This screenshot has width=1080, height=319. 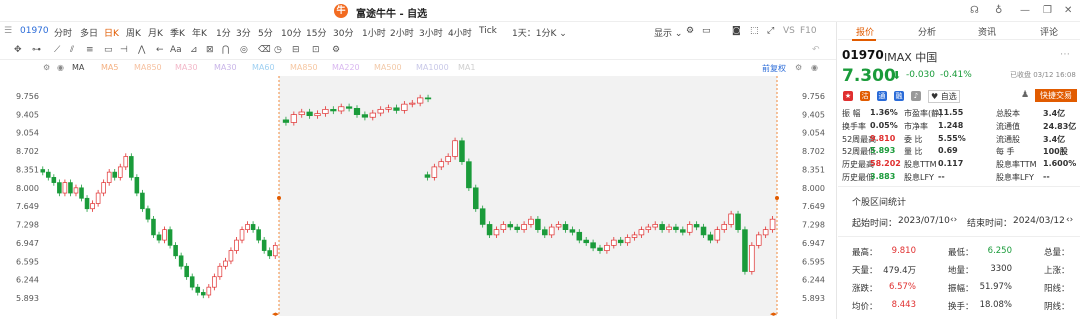 I want to click on expand-icon: ⤢, so click(x=770, y=31).